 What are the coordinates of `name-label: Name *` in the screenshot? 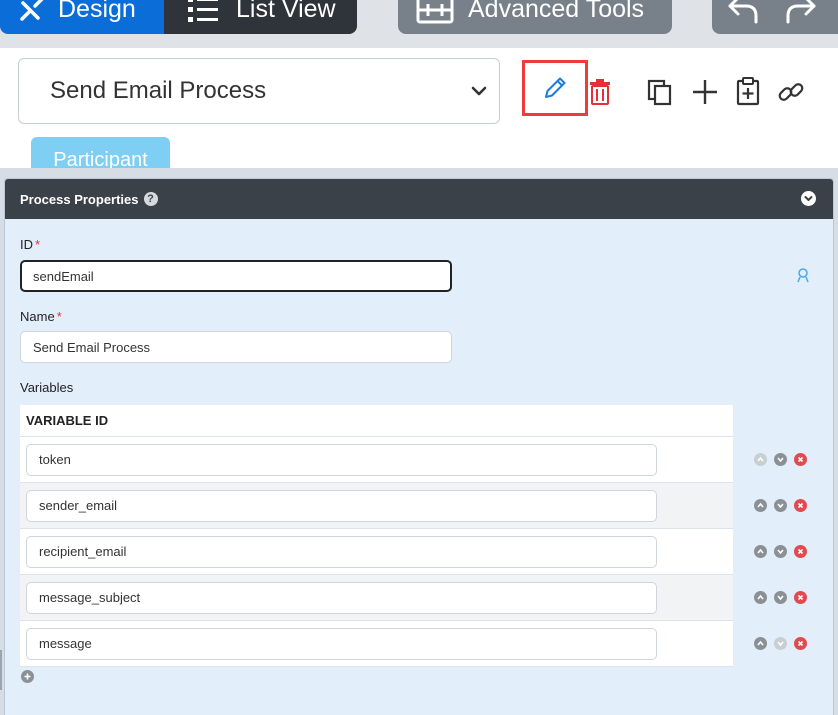 It's located at (41, 316).